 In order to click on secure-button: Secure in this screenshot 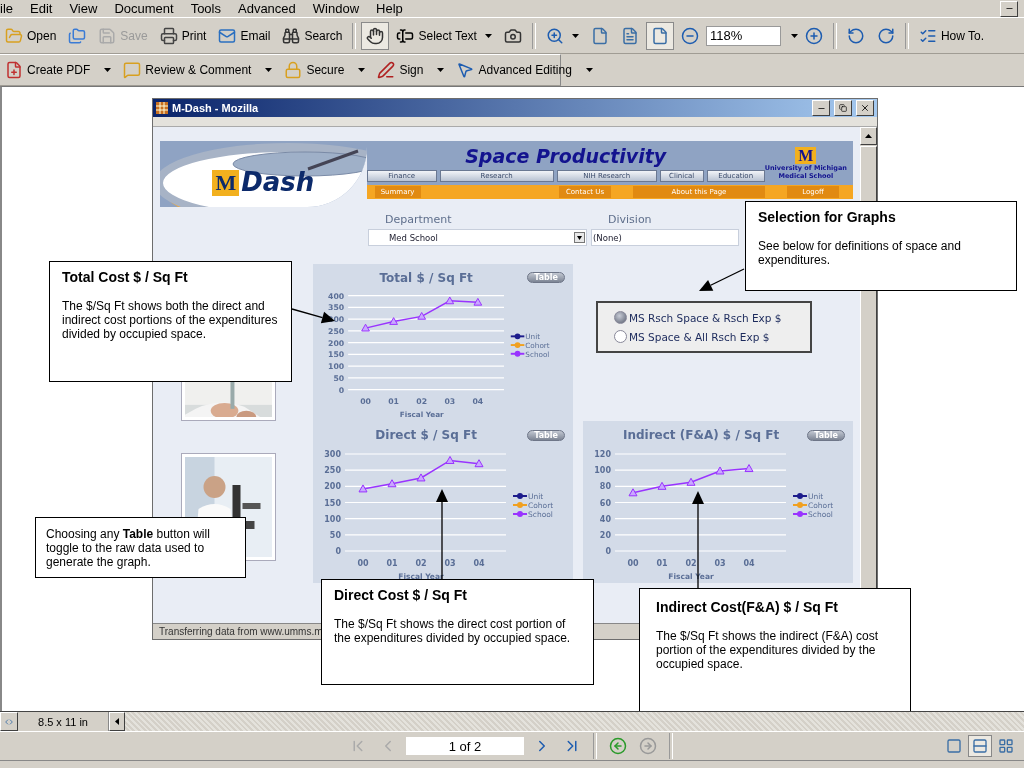, I will do `click(325, 70)`.